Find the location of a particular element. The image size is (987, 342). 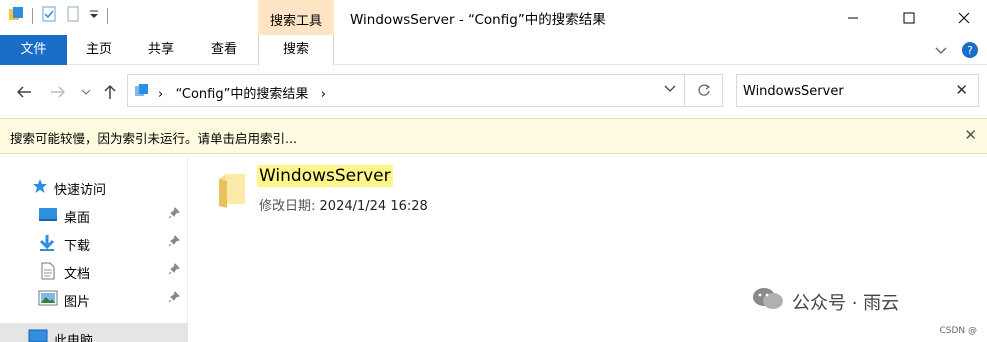

forward-arrow-icon is located at coordinates (58, 92).